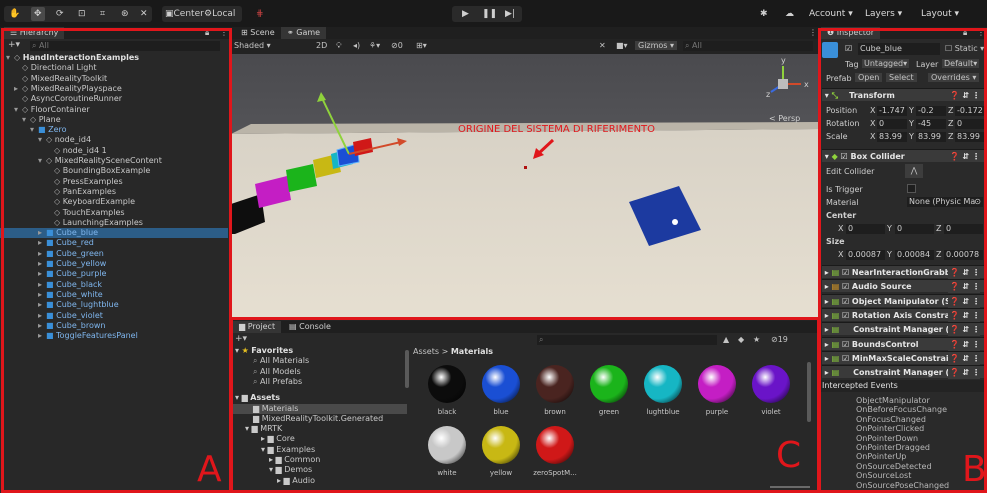  I want to click on move-tool-icon: ✥, so click(38, 14).